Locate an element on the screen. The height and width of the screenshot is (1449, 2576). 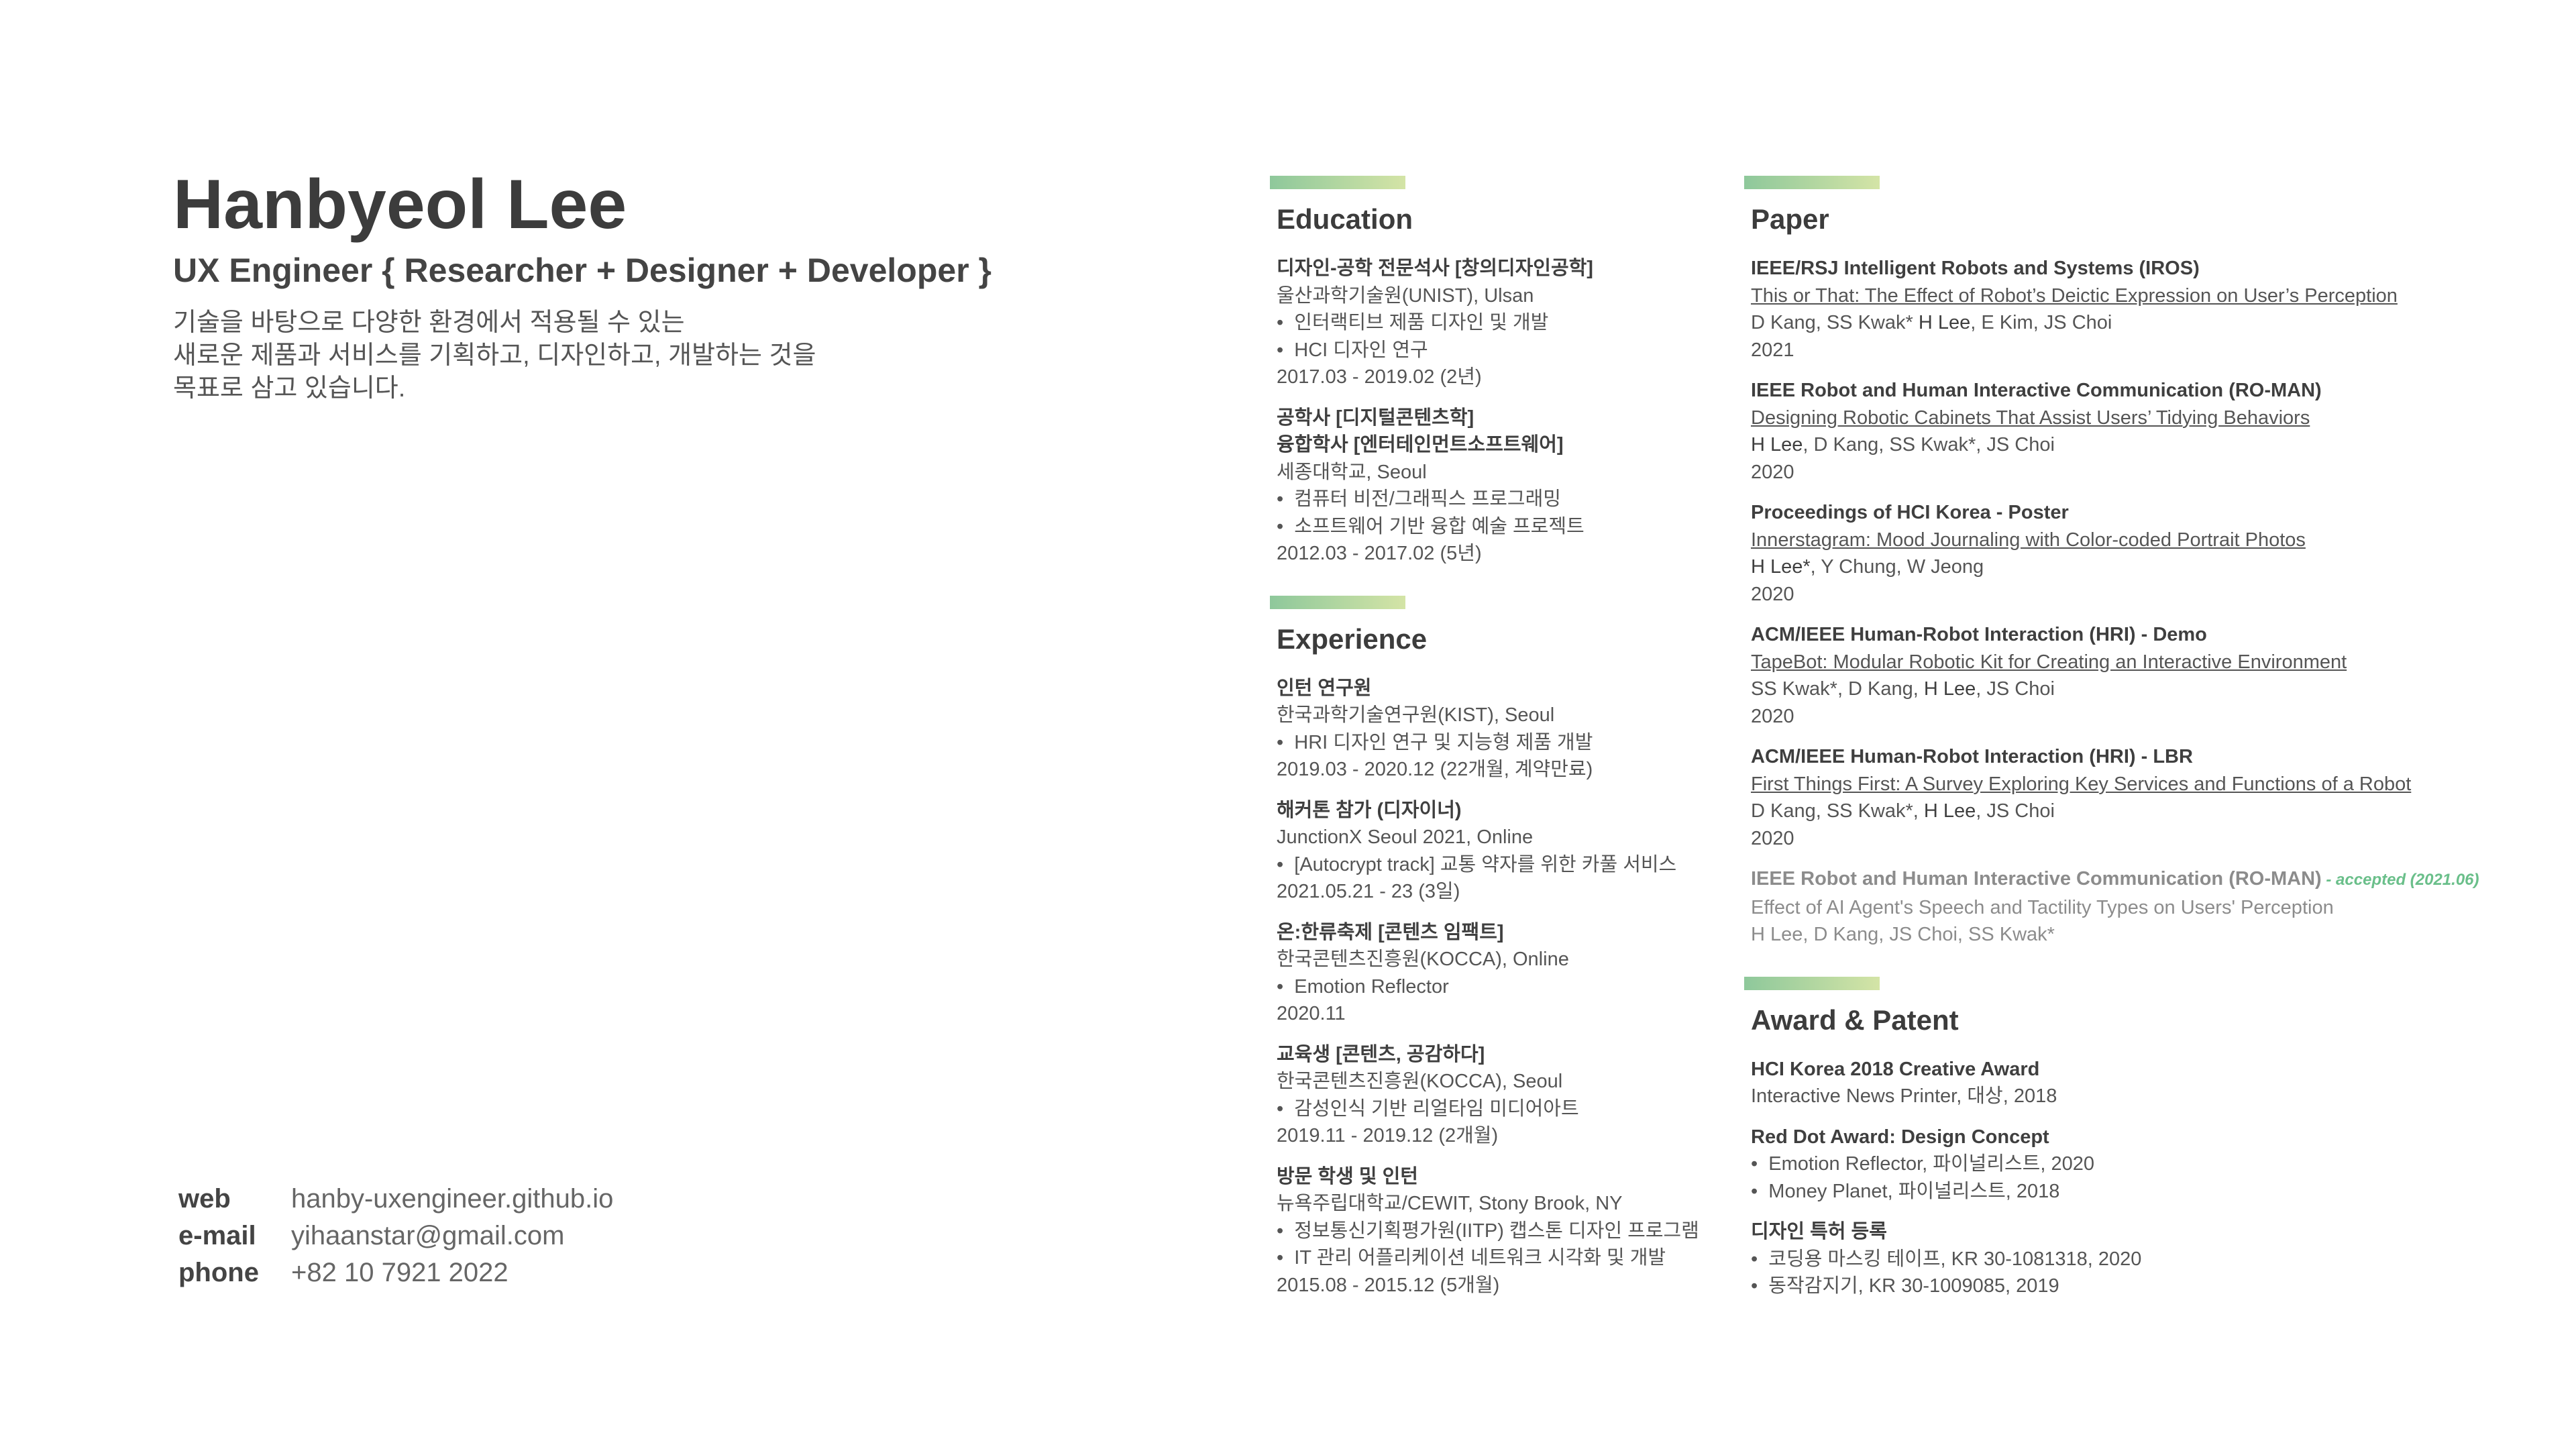
award-bullet: Emotion Reflector, 파이널리스트, 2020 is located at coordinates (2157, 1164).